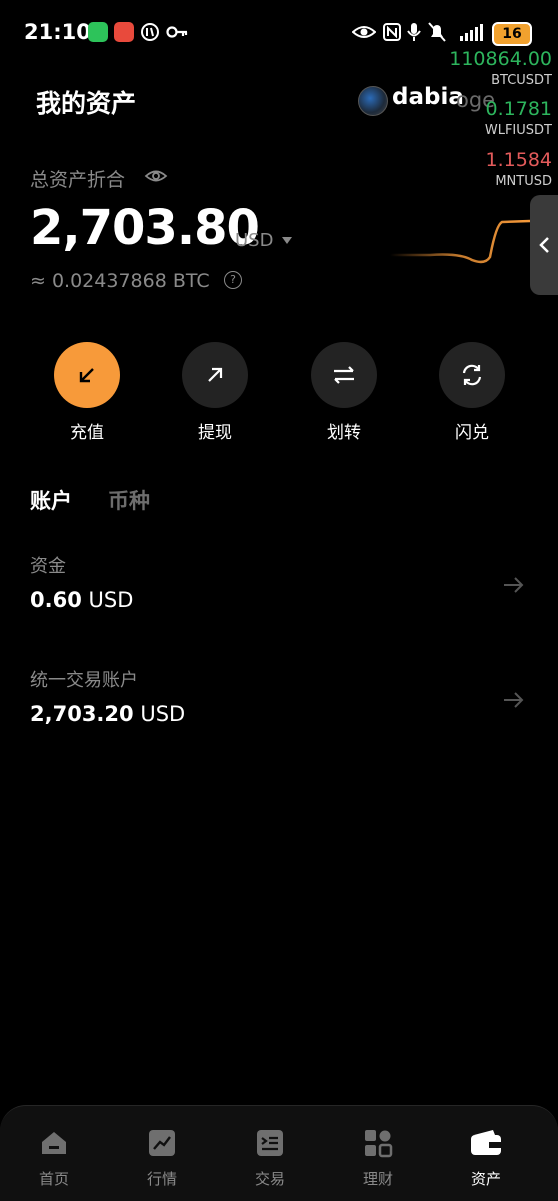  Describe the element at coordinates (129, 500) in the screenshot. I see `tab-currency: 币种` at that location.